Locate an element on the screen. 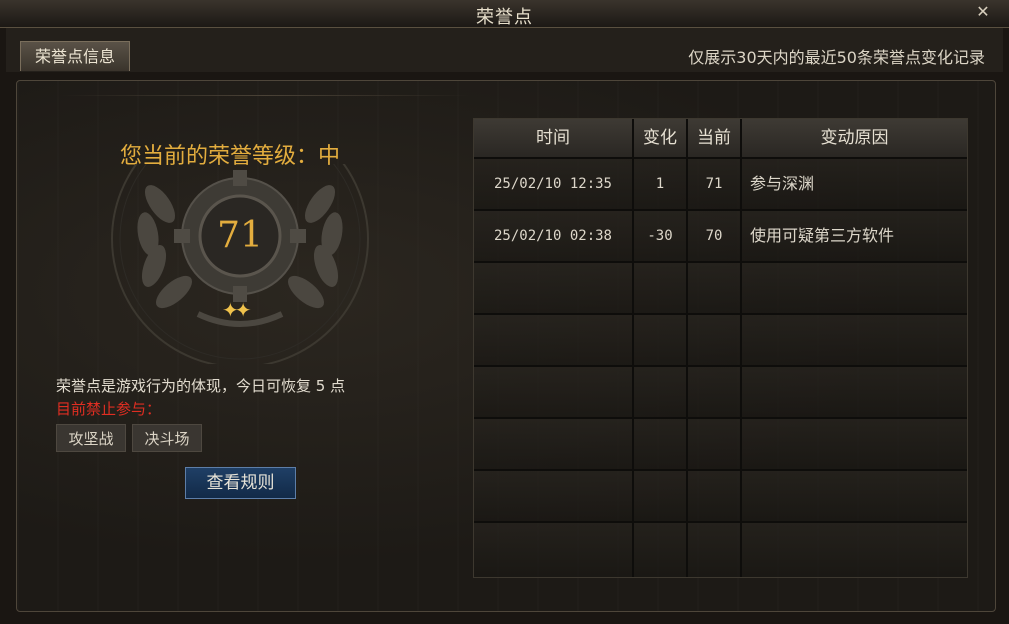 This screenshot has width=1009, height=624. table-row: 25/02/10 02:38 -30 70 使用可疑第三方软件 is located at coordinates (720, 235).